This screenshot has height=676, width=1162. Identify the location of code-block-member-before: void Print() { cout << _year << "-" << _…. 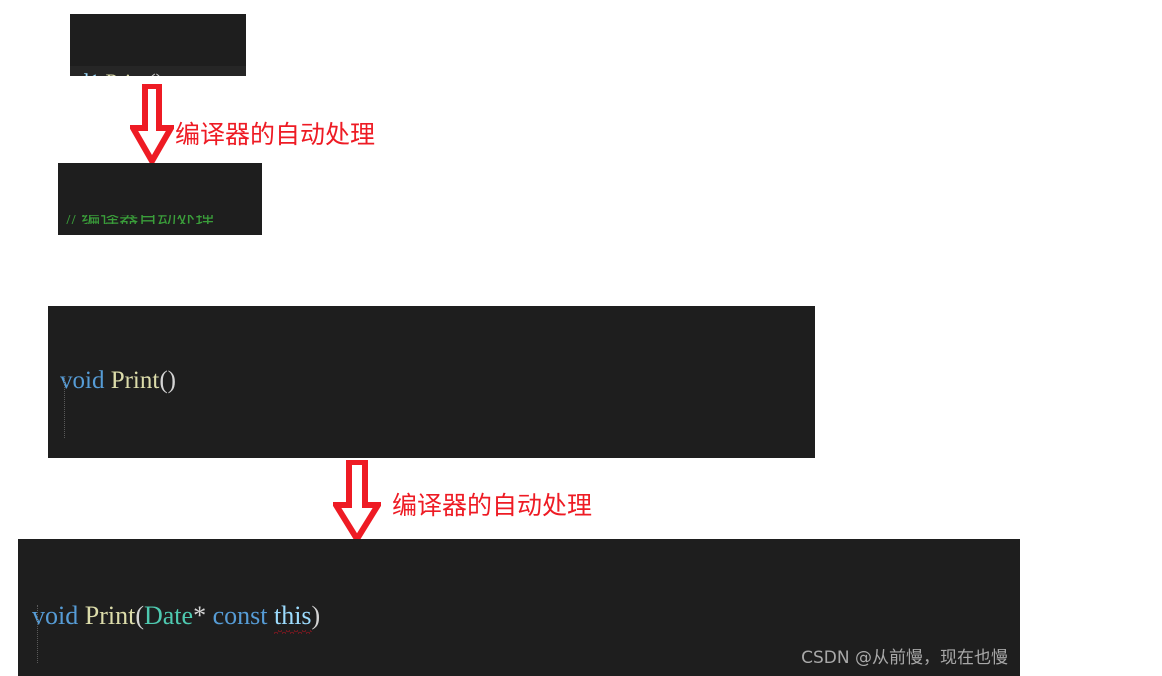
(431, 382).